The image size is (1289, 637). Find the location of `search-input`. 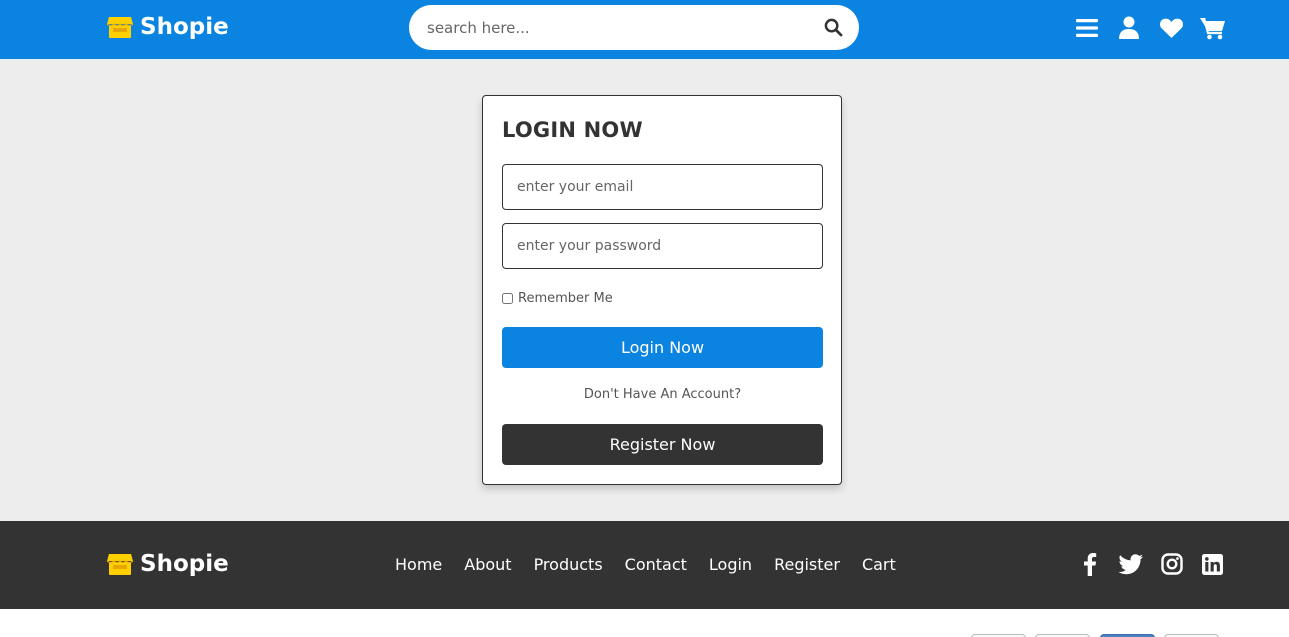

search-input is located at coordinates (624, 27).